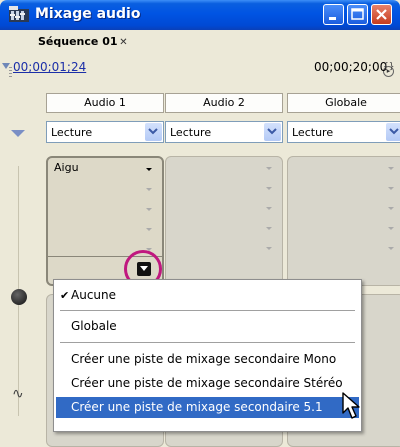 The height and width of the screenshot is (447, 400). I want to click on track-name: Audio 1, so click(105, 103).